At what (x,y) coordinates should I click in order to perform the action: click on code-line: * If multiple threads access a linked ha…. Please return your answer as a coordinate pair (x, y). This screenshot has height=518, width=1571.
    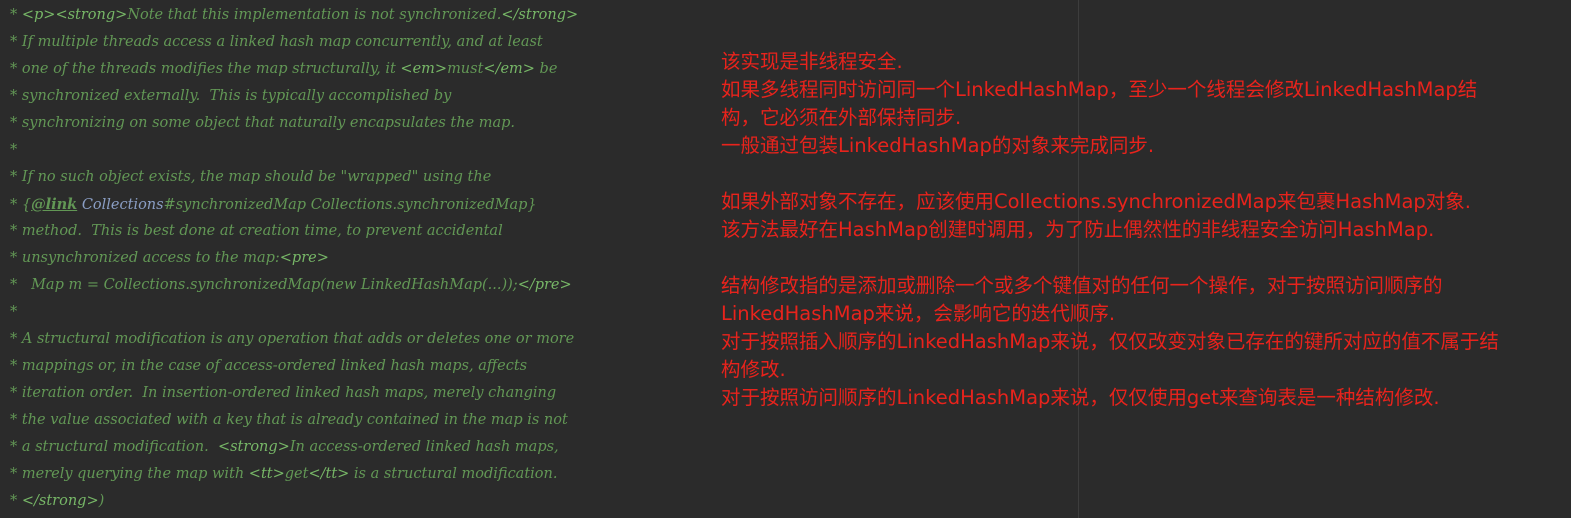
    Looking at the image, I should click on (360, 44).